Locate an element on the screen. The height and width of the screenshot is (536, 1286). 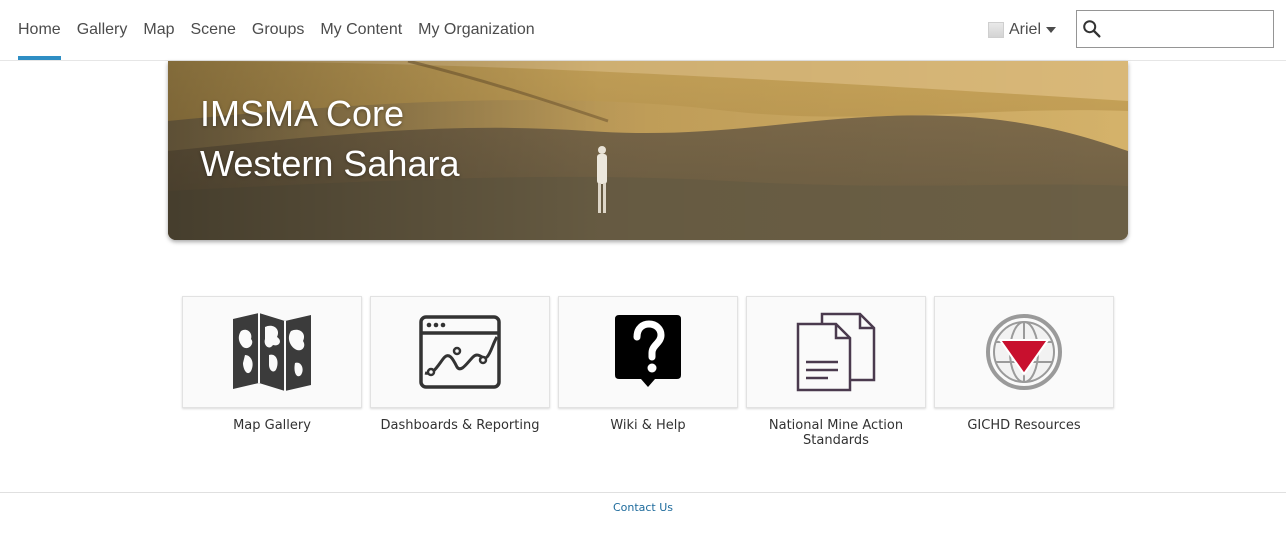
gichd-globe-icon is located at coordinates (1024, 352).